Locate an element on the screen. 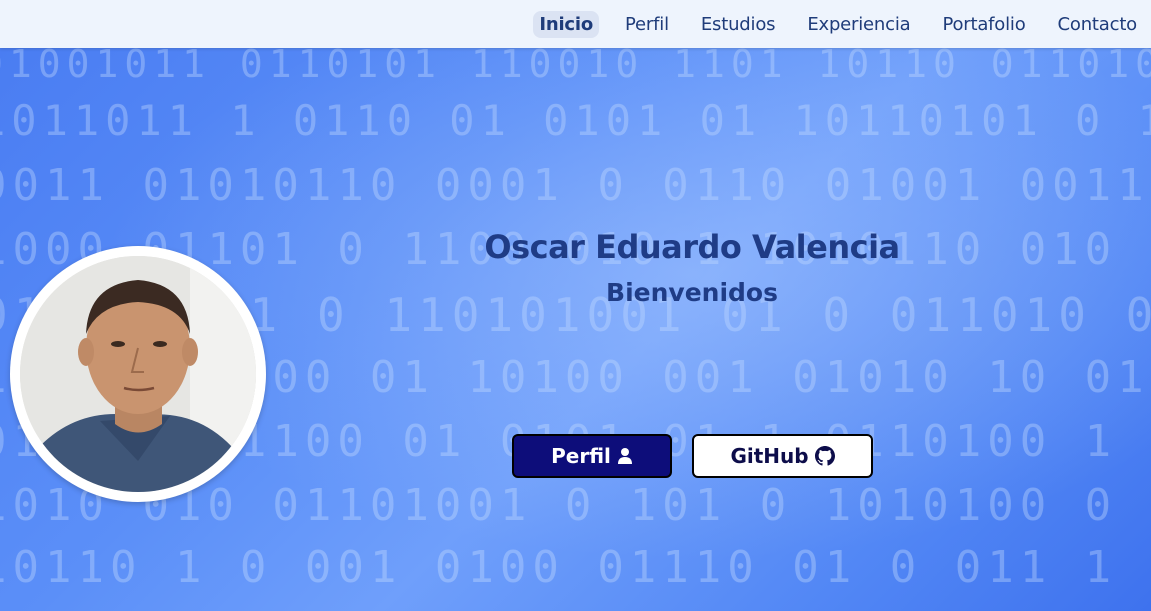  hero-title: Oscar Eduardo Valencia is located at coordinates (692, 247).